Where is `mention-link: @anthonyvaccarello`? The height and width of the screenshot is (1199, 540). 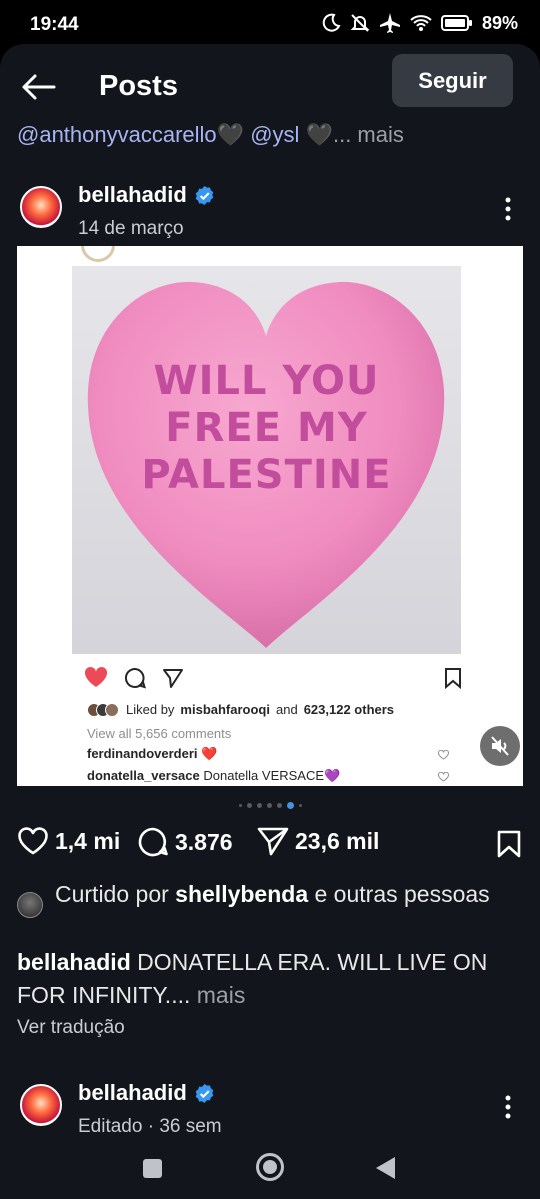
mention-link: @anthonyvaccarello is located at coordinates (117, 134).